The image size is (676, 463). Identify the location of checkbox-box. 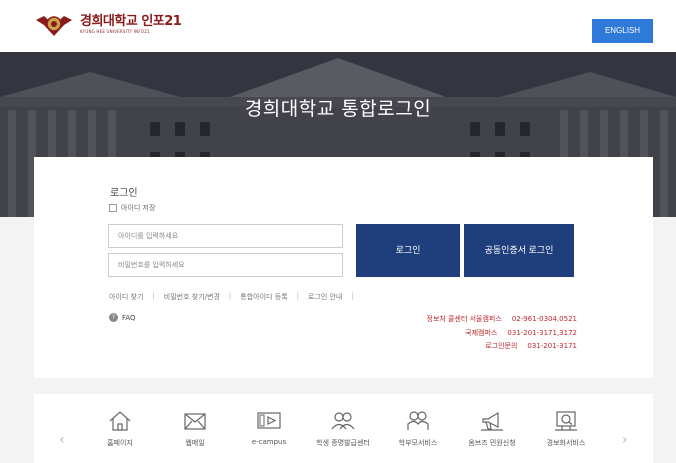
(113, 208).